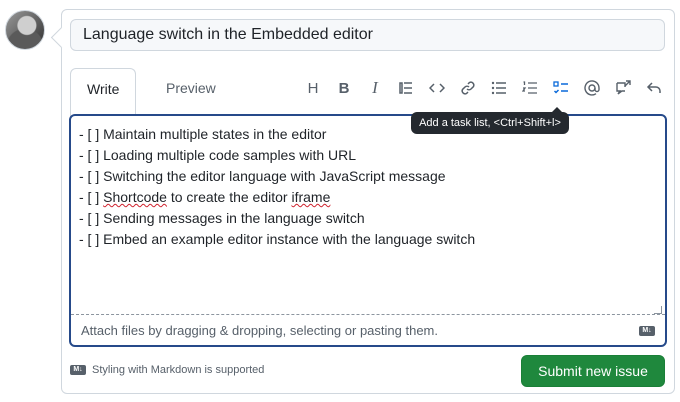 This screenshot has height=402, width=680. I want to click on mention-button, so click(592, 88).